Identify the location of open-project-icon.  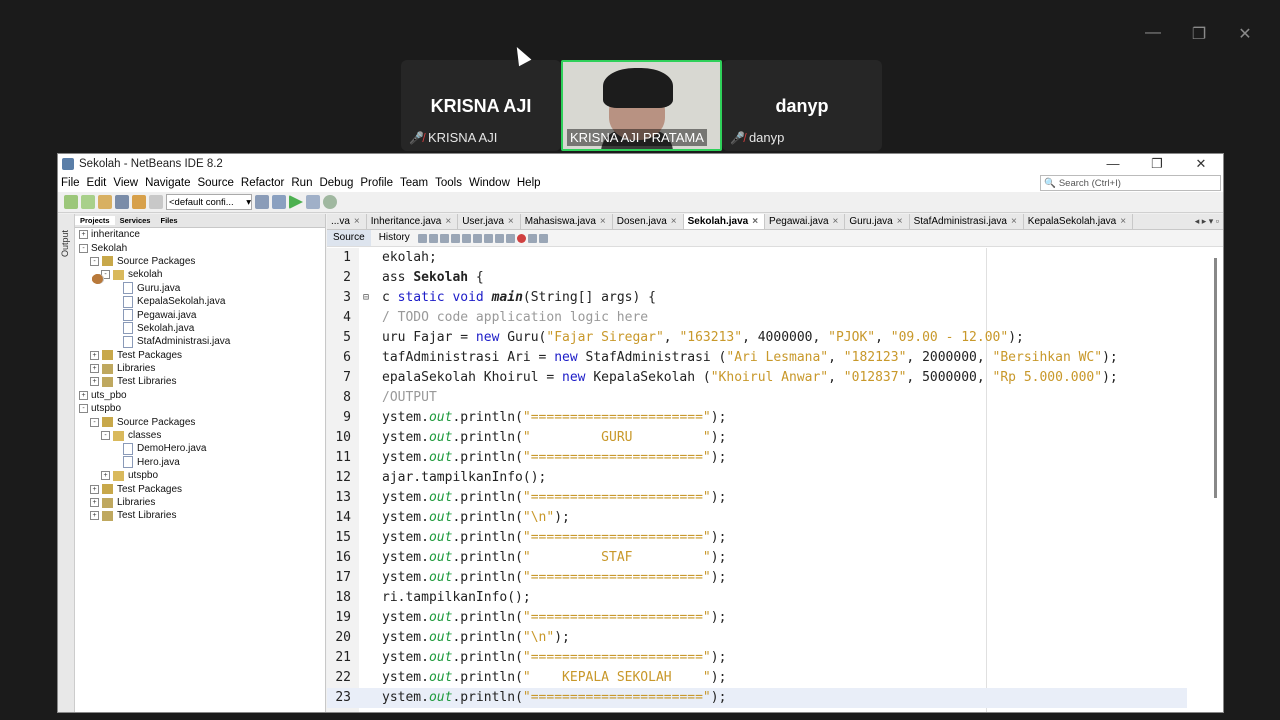
(105, 202).